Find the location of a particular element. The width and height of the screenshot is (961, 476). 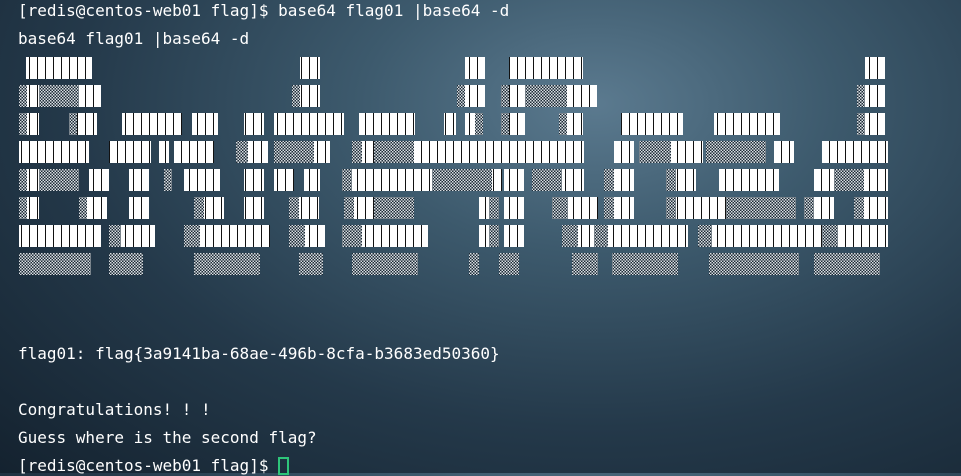

prompt-line: [redis@centos-web01 flag]$ is located at coordinates (154, 466).